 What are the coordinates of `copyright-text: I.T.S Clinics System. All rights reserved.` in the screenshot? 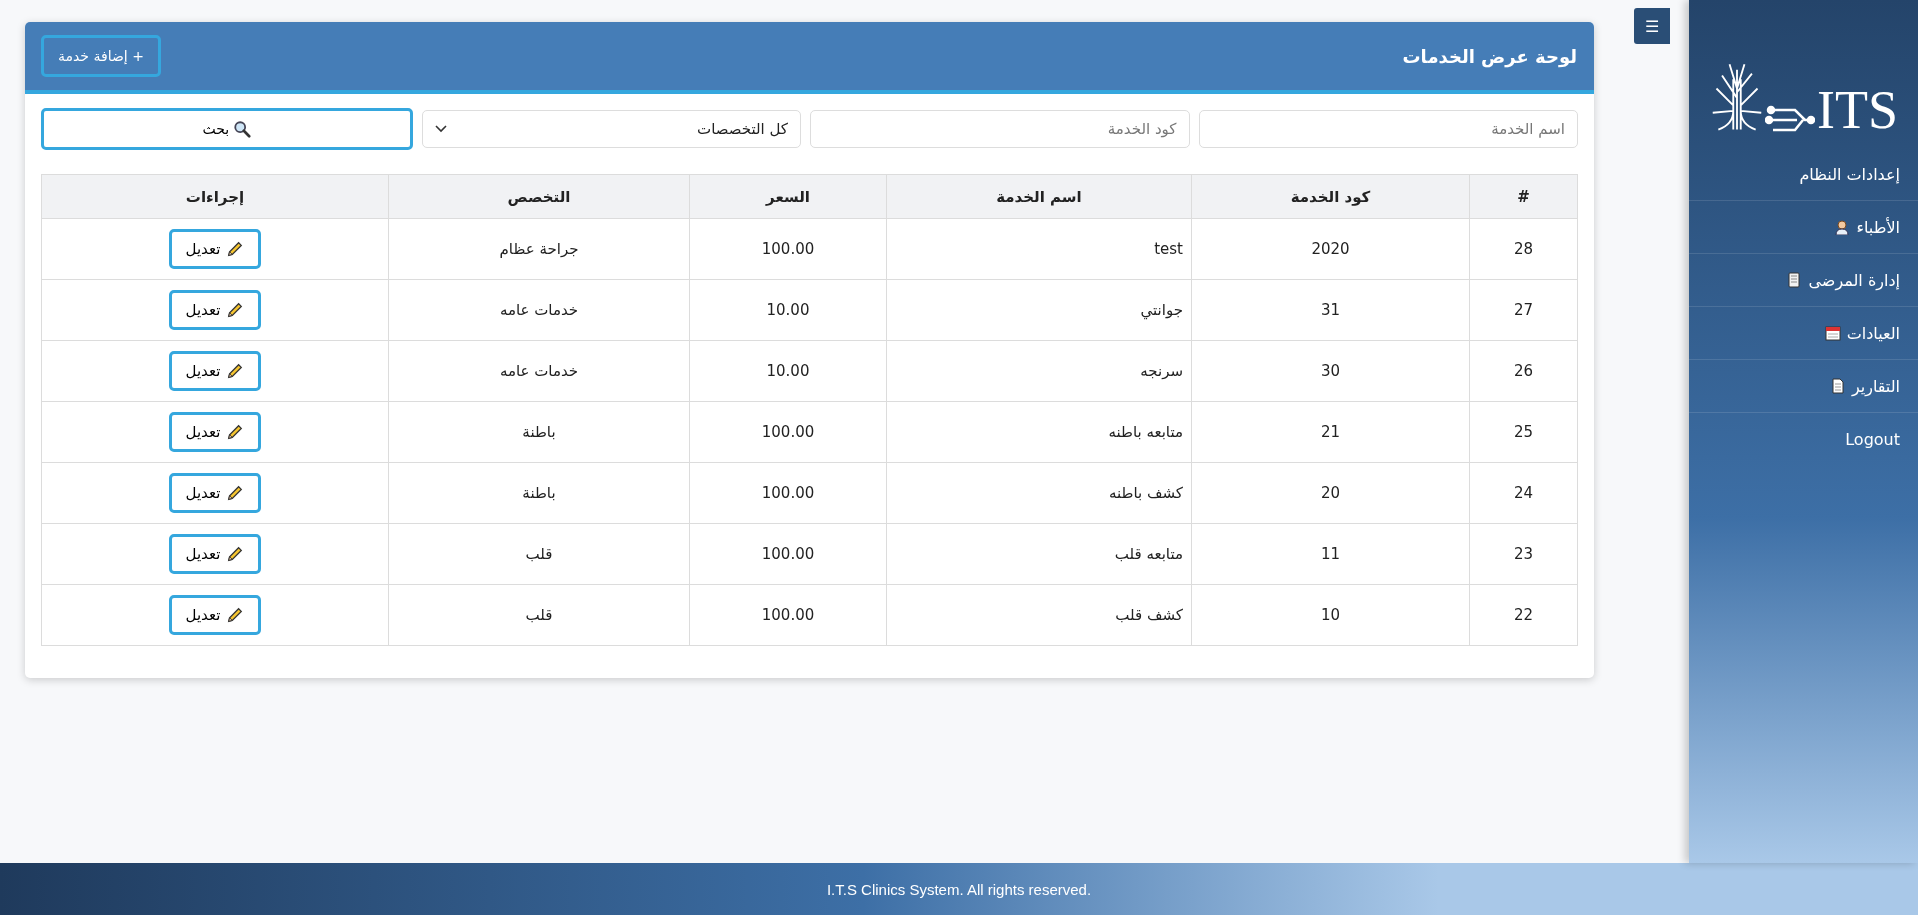 It's located at (959, 889).